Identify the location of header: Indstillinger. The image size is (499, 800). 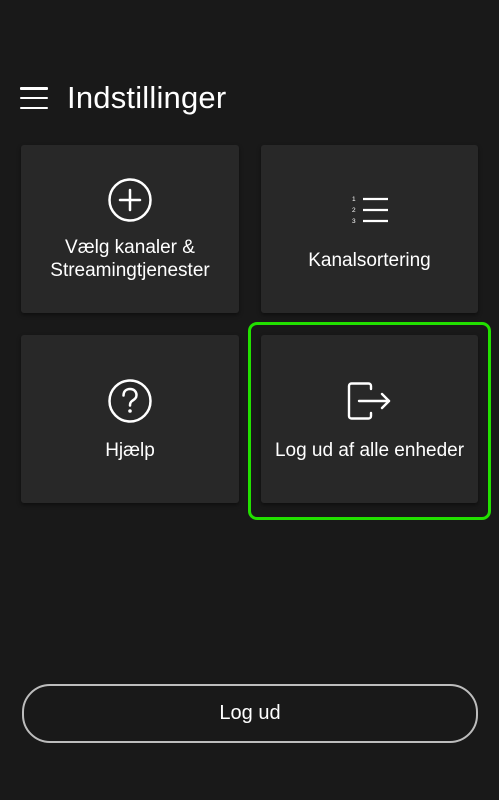
(123, 98).